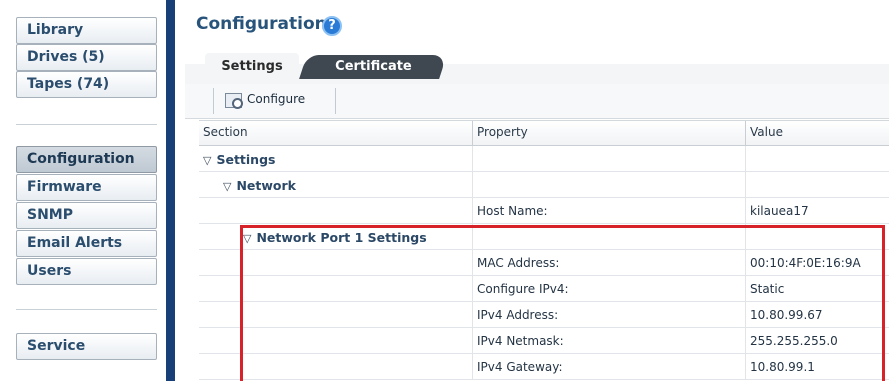 The width and height of the screenshot is (889, 381). I want to click on table-row: Host Name: kilauea17, so click(544, 211).